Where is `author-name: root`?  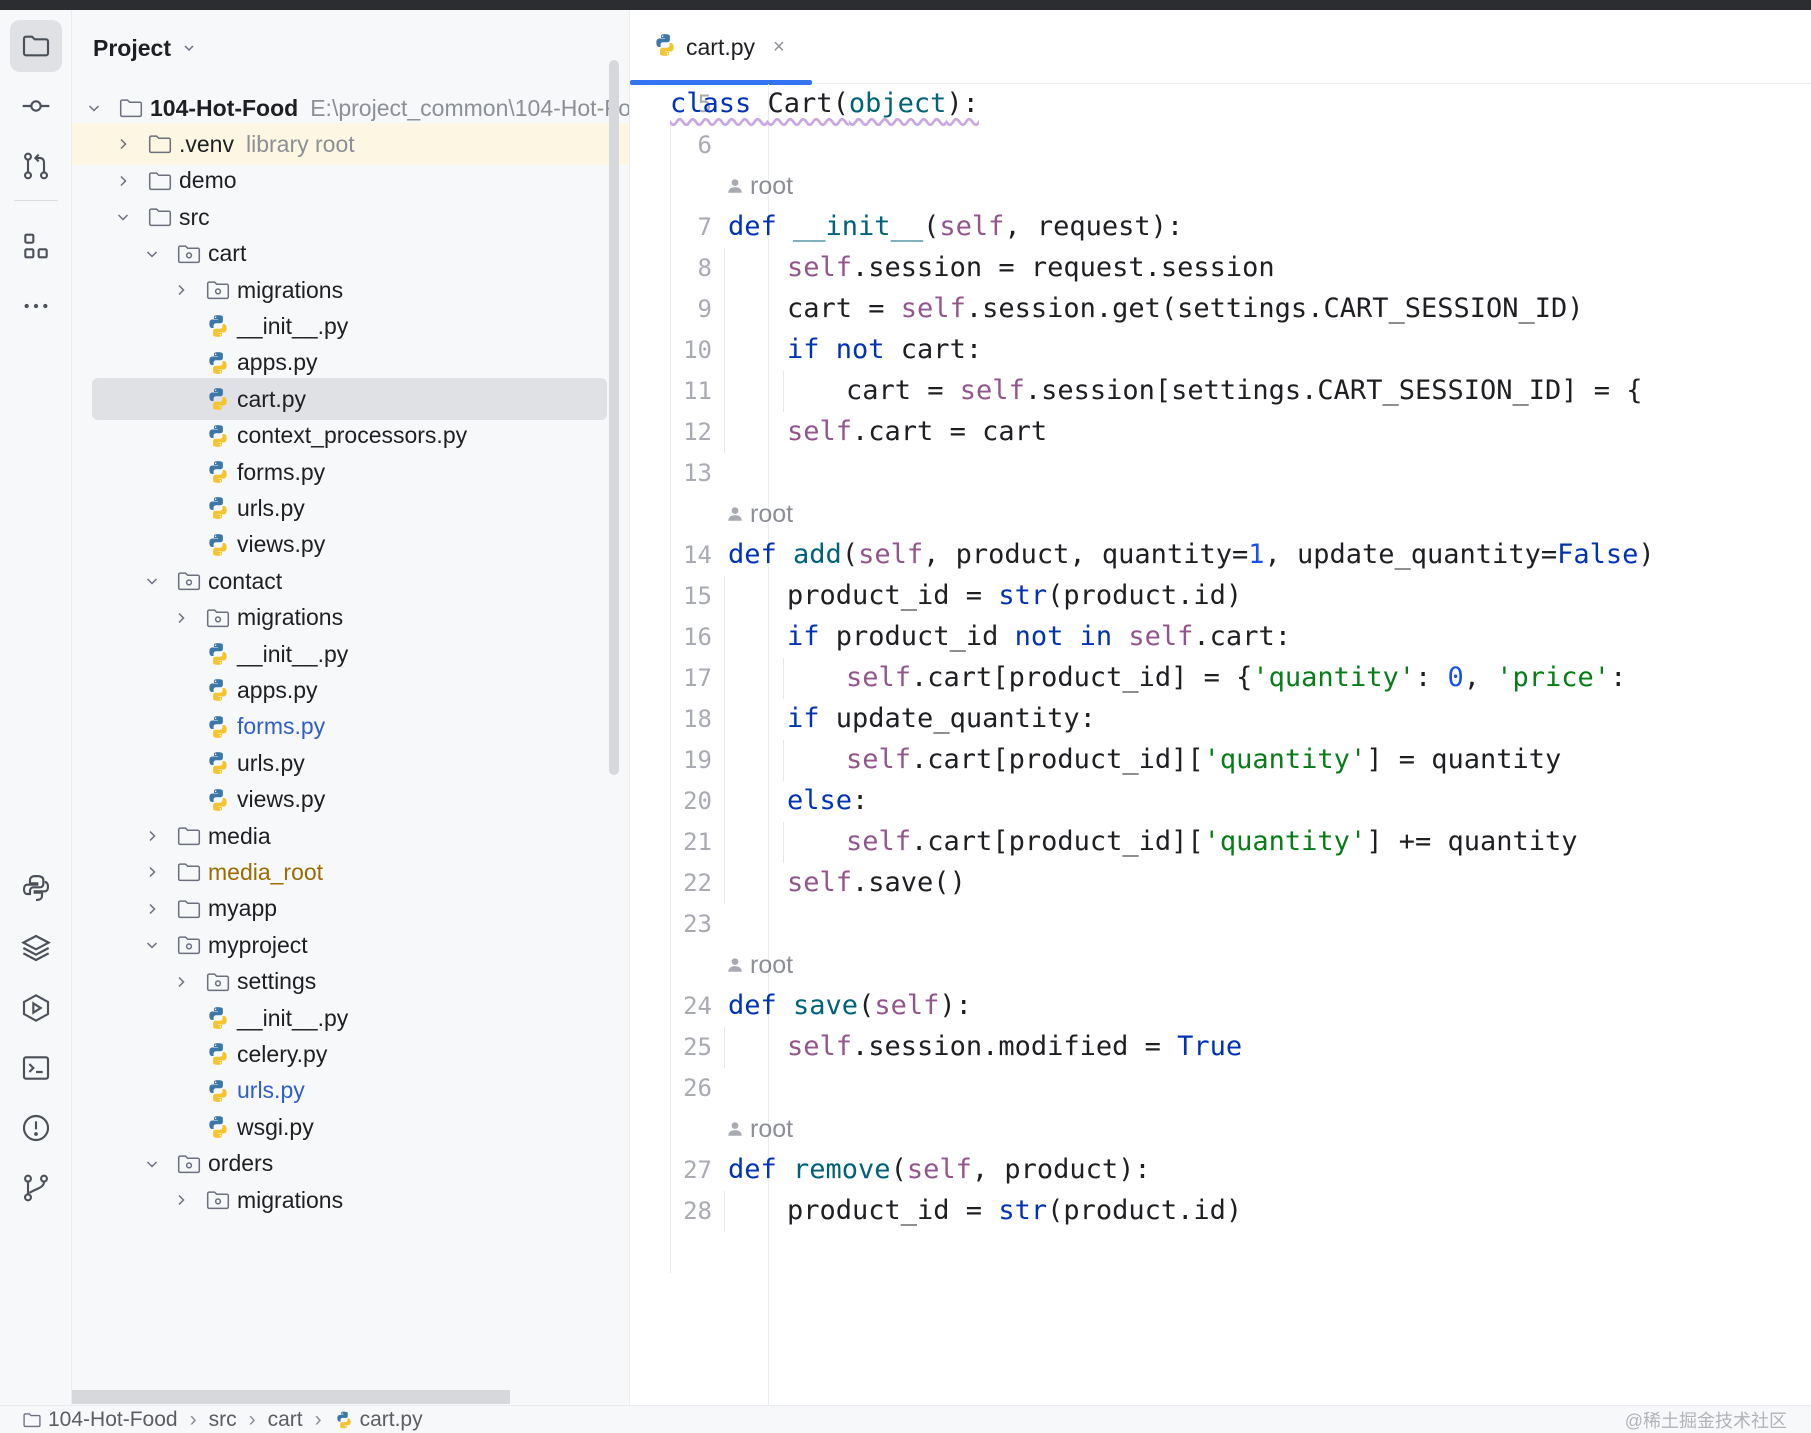 author-name: root is located at coordinates (772, 186).